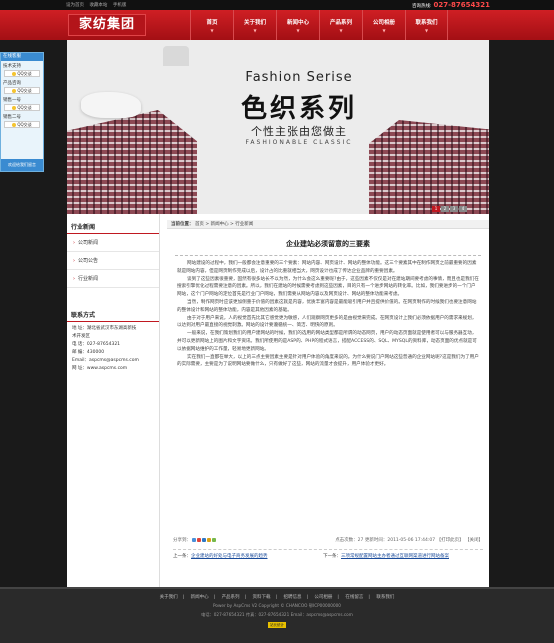  Describe the element at coordinates (100, 368) in the screenshot. I see `contact-line: 网 址：www.aspcms.com` at that location.